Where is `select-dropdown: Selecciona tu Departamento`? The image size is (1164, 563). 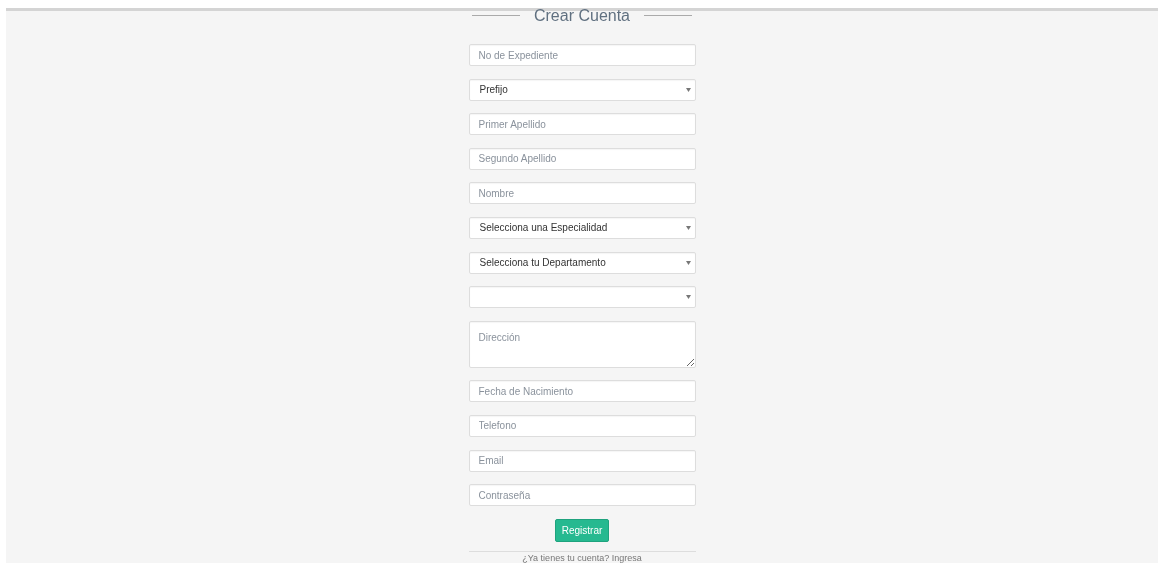 select-dropdown: Selecciona tu Departamento is located at coordinates (582, 262).